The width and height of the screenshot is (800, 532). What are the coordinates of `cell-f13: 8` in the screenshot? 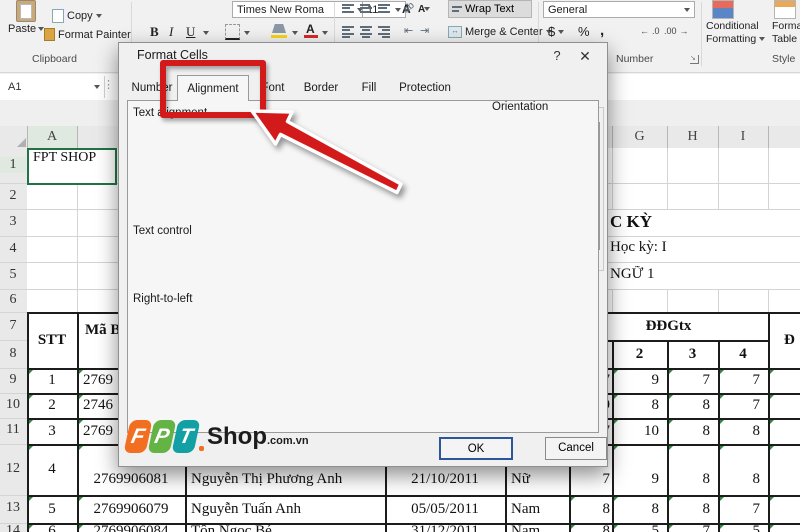 It's located at (590, 509).